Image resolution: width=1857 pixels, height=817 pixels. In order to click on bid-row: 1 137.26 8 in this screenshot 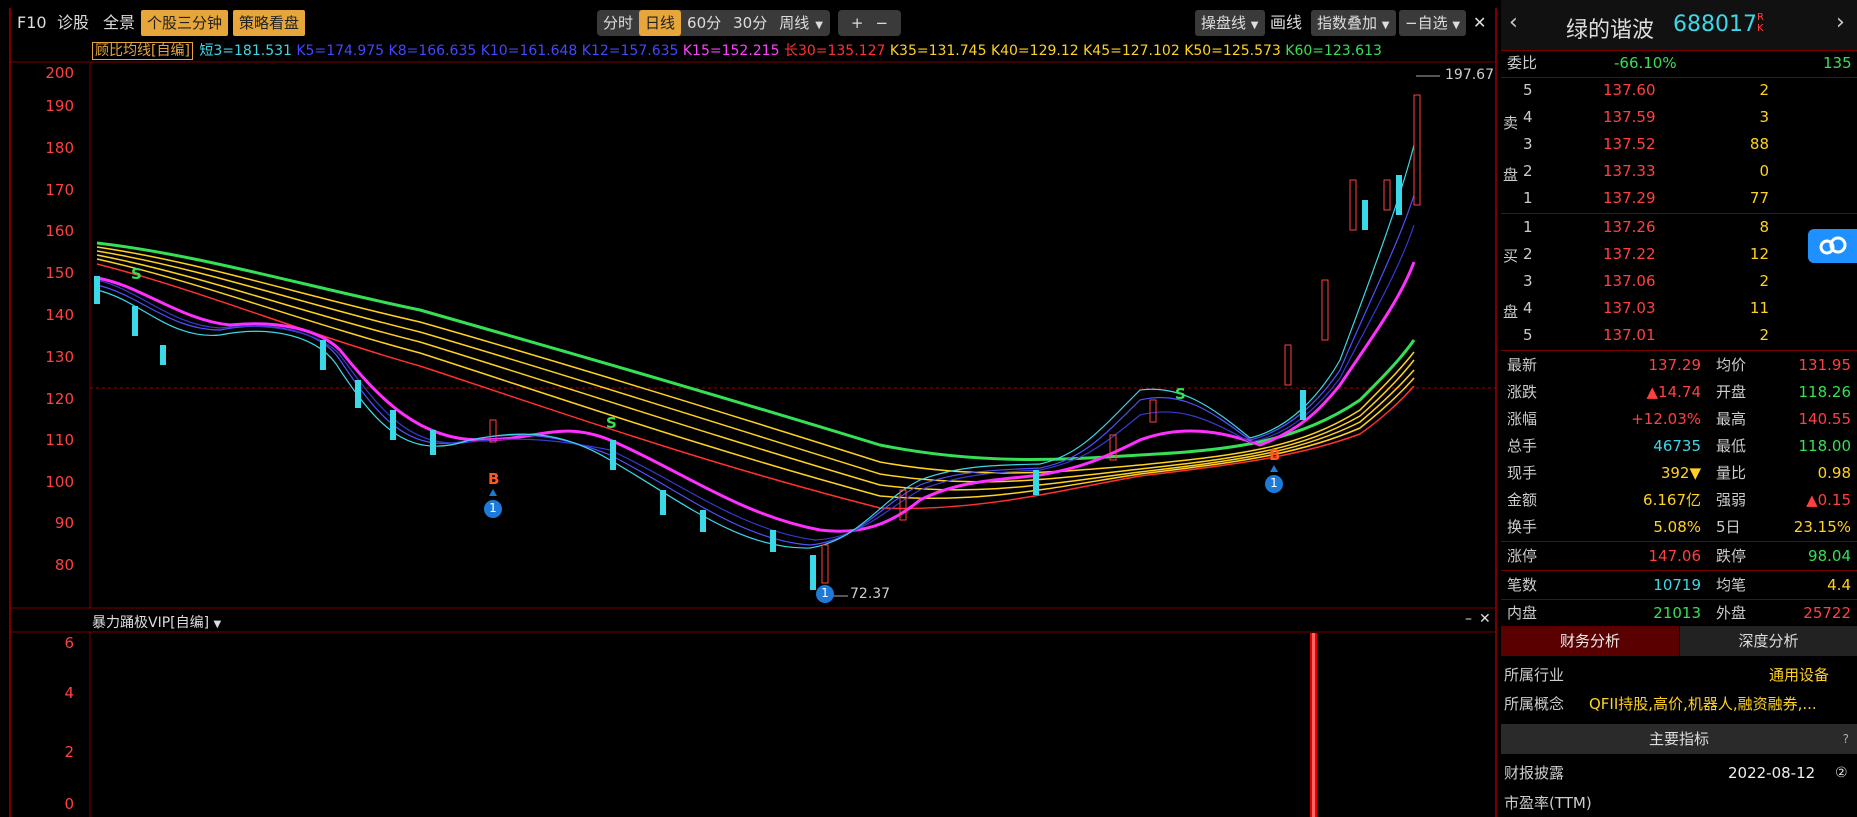, I will do `click(1679, 227)`.